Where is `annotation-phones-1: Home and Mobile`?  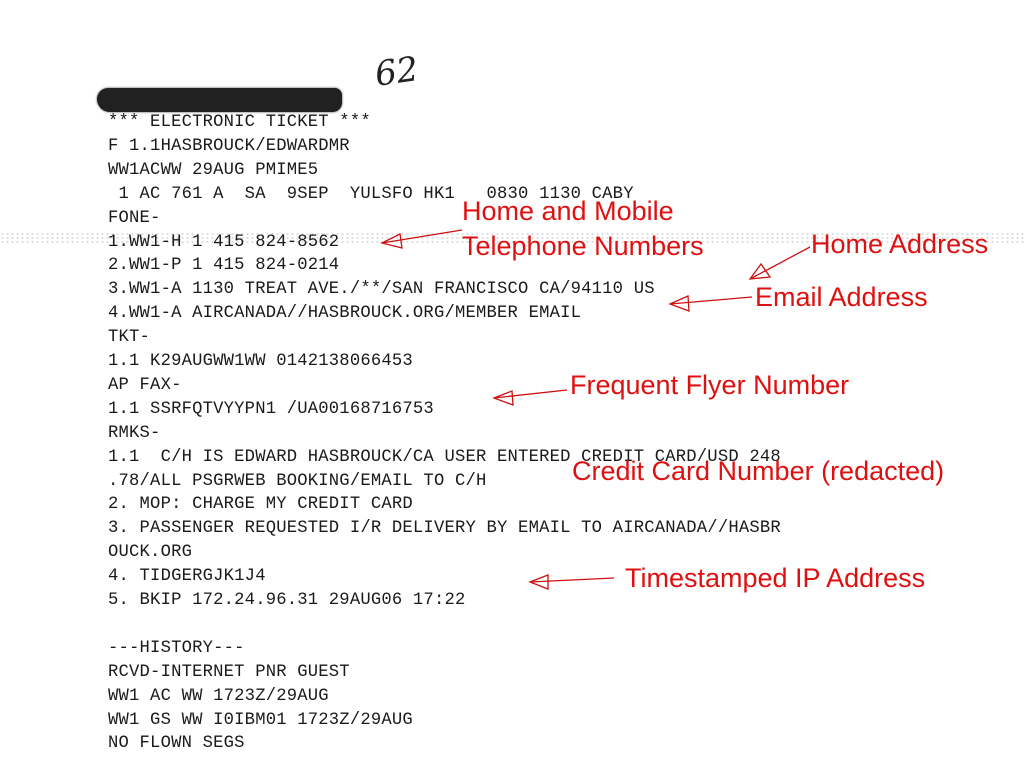 annotation-phones-1: Home and Mobile is located at coordinates (568, 211).